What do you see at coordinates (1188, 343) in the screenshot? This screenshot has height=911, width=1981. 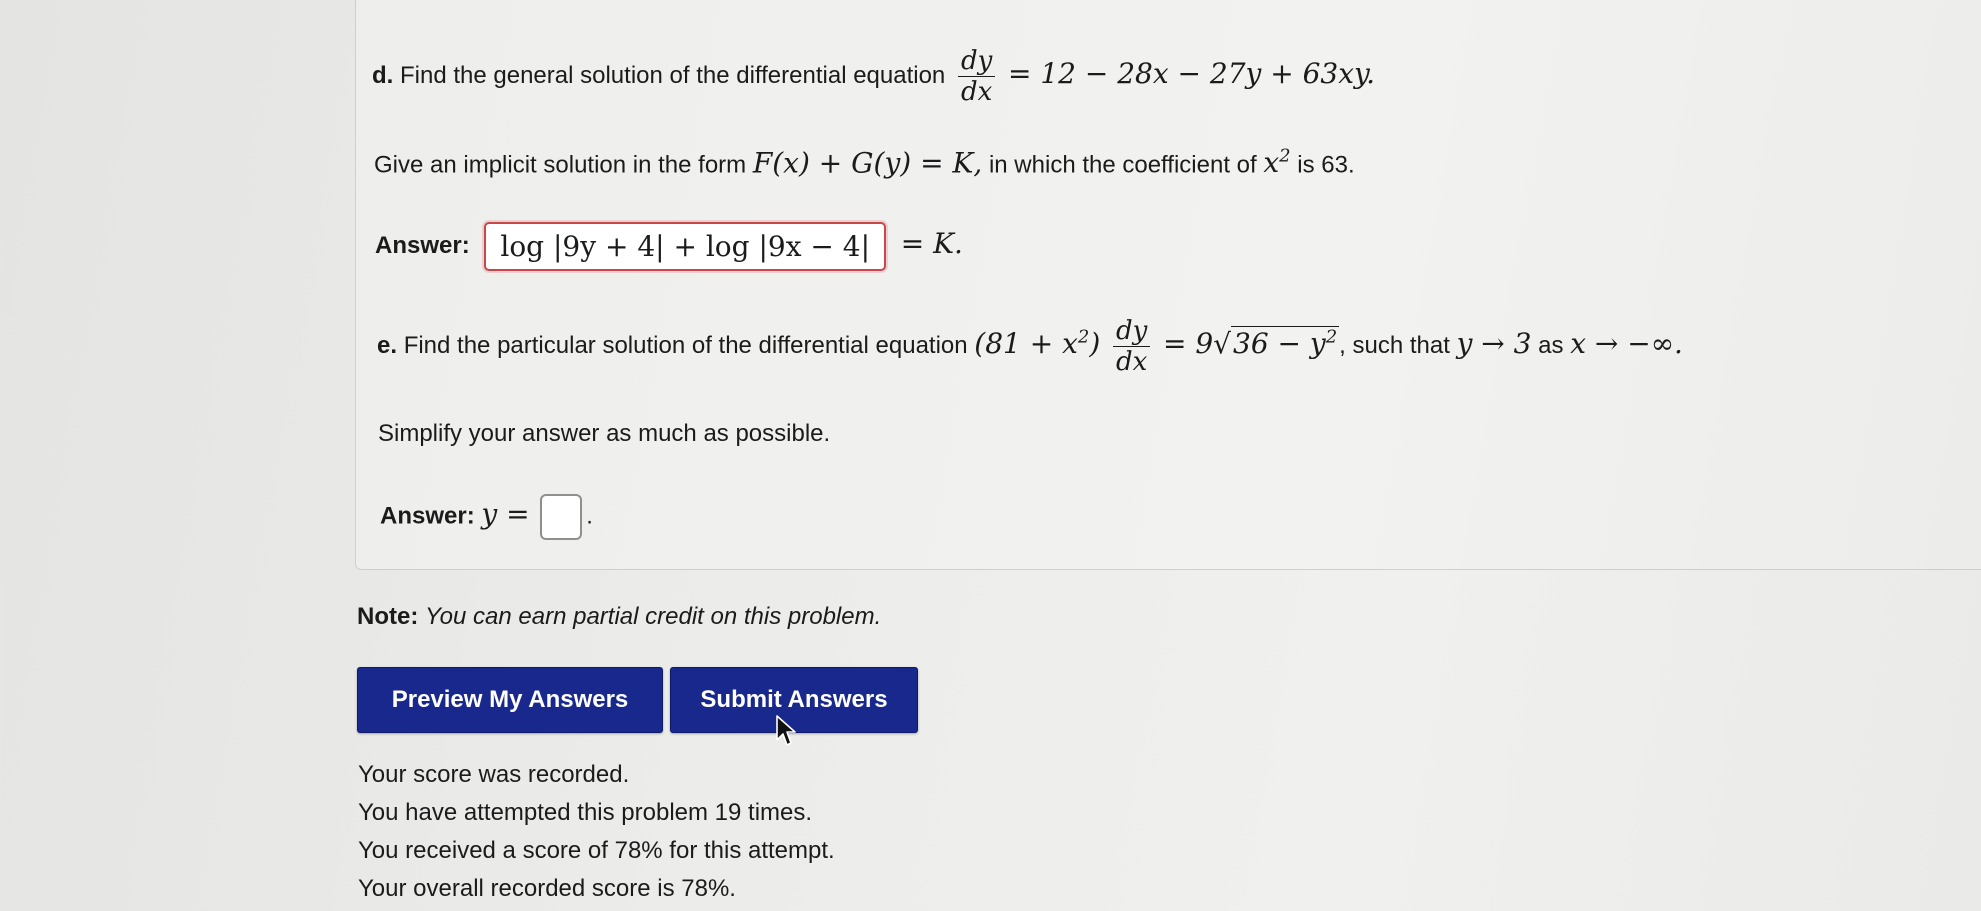 I see `part-e-coeff: = 9` at bounding box center [1188, 343].